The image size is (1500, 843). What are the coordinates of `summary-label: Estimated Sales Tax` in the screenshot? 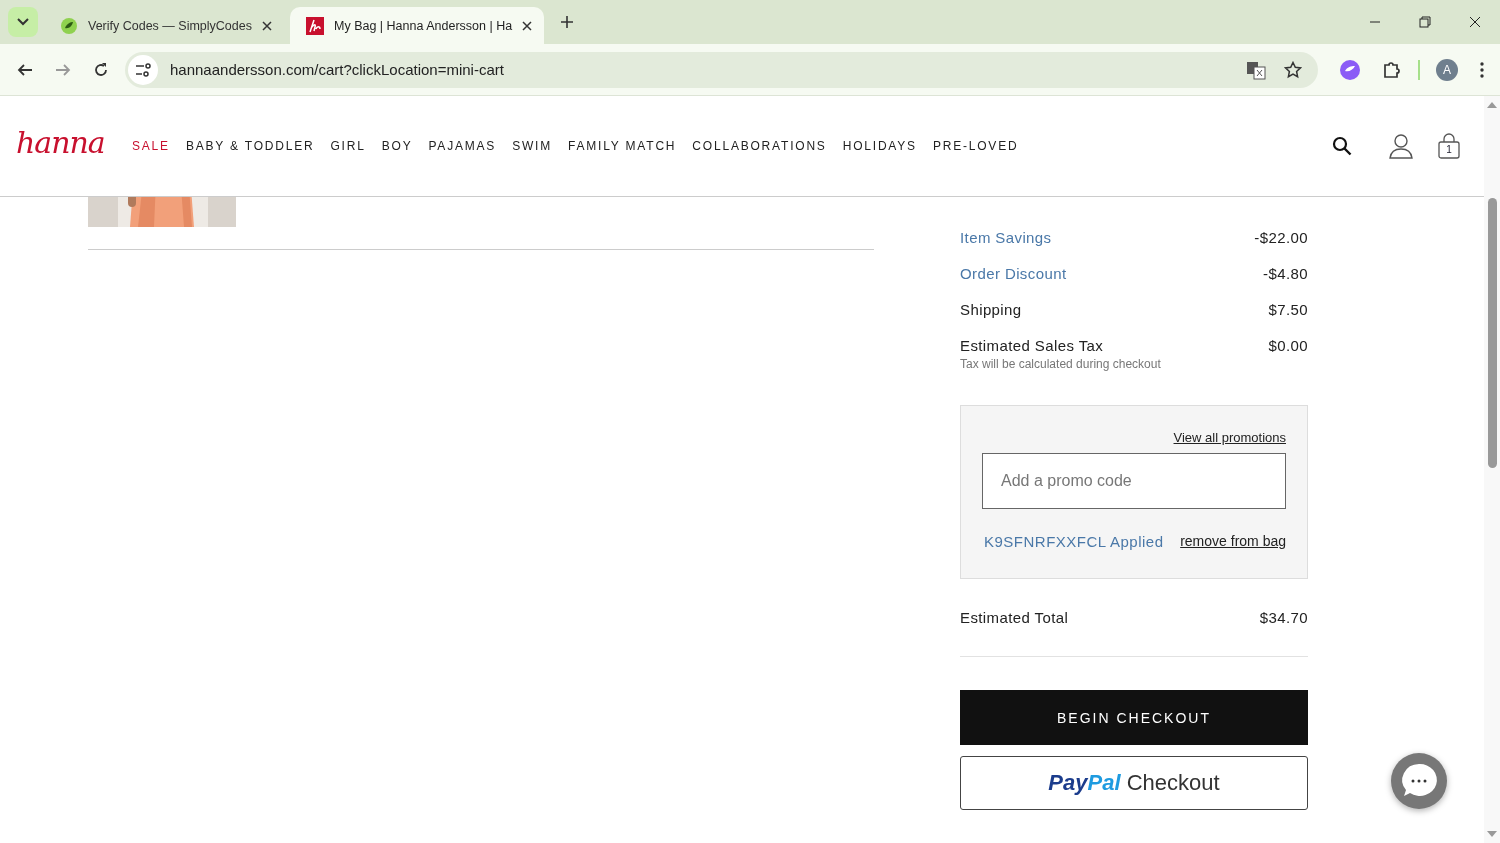 It's located at (1032, 346).